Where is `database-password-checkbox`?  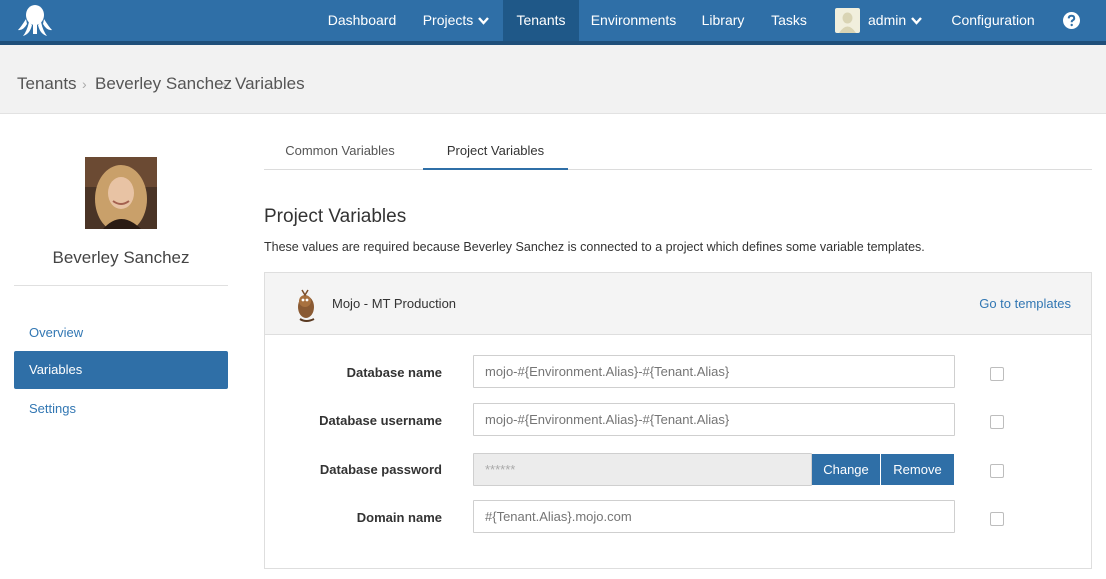 database-password-checkbox is located at coordinates (997, 471).